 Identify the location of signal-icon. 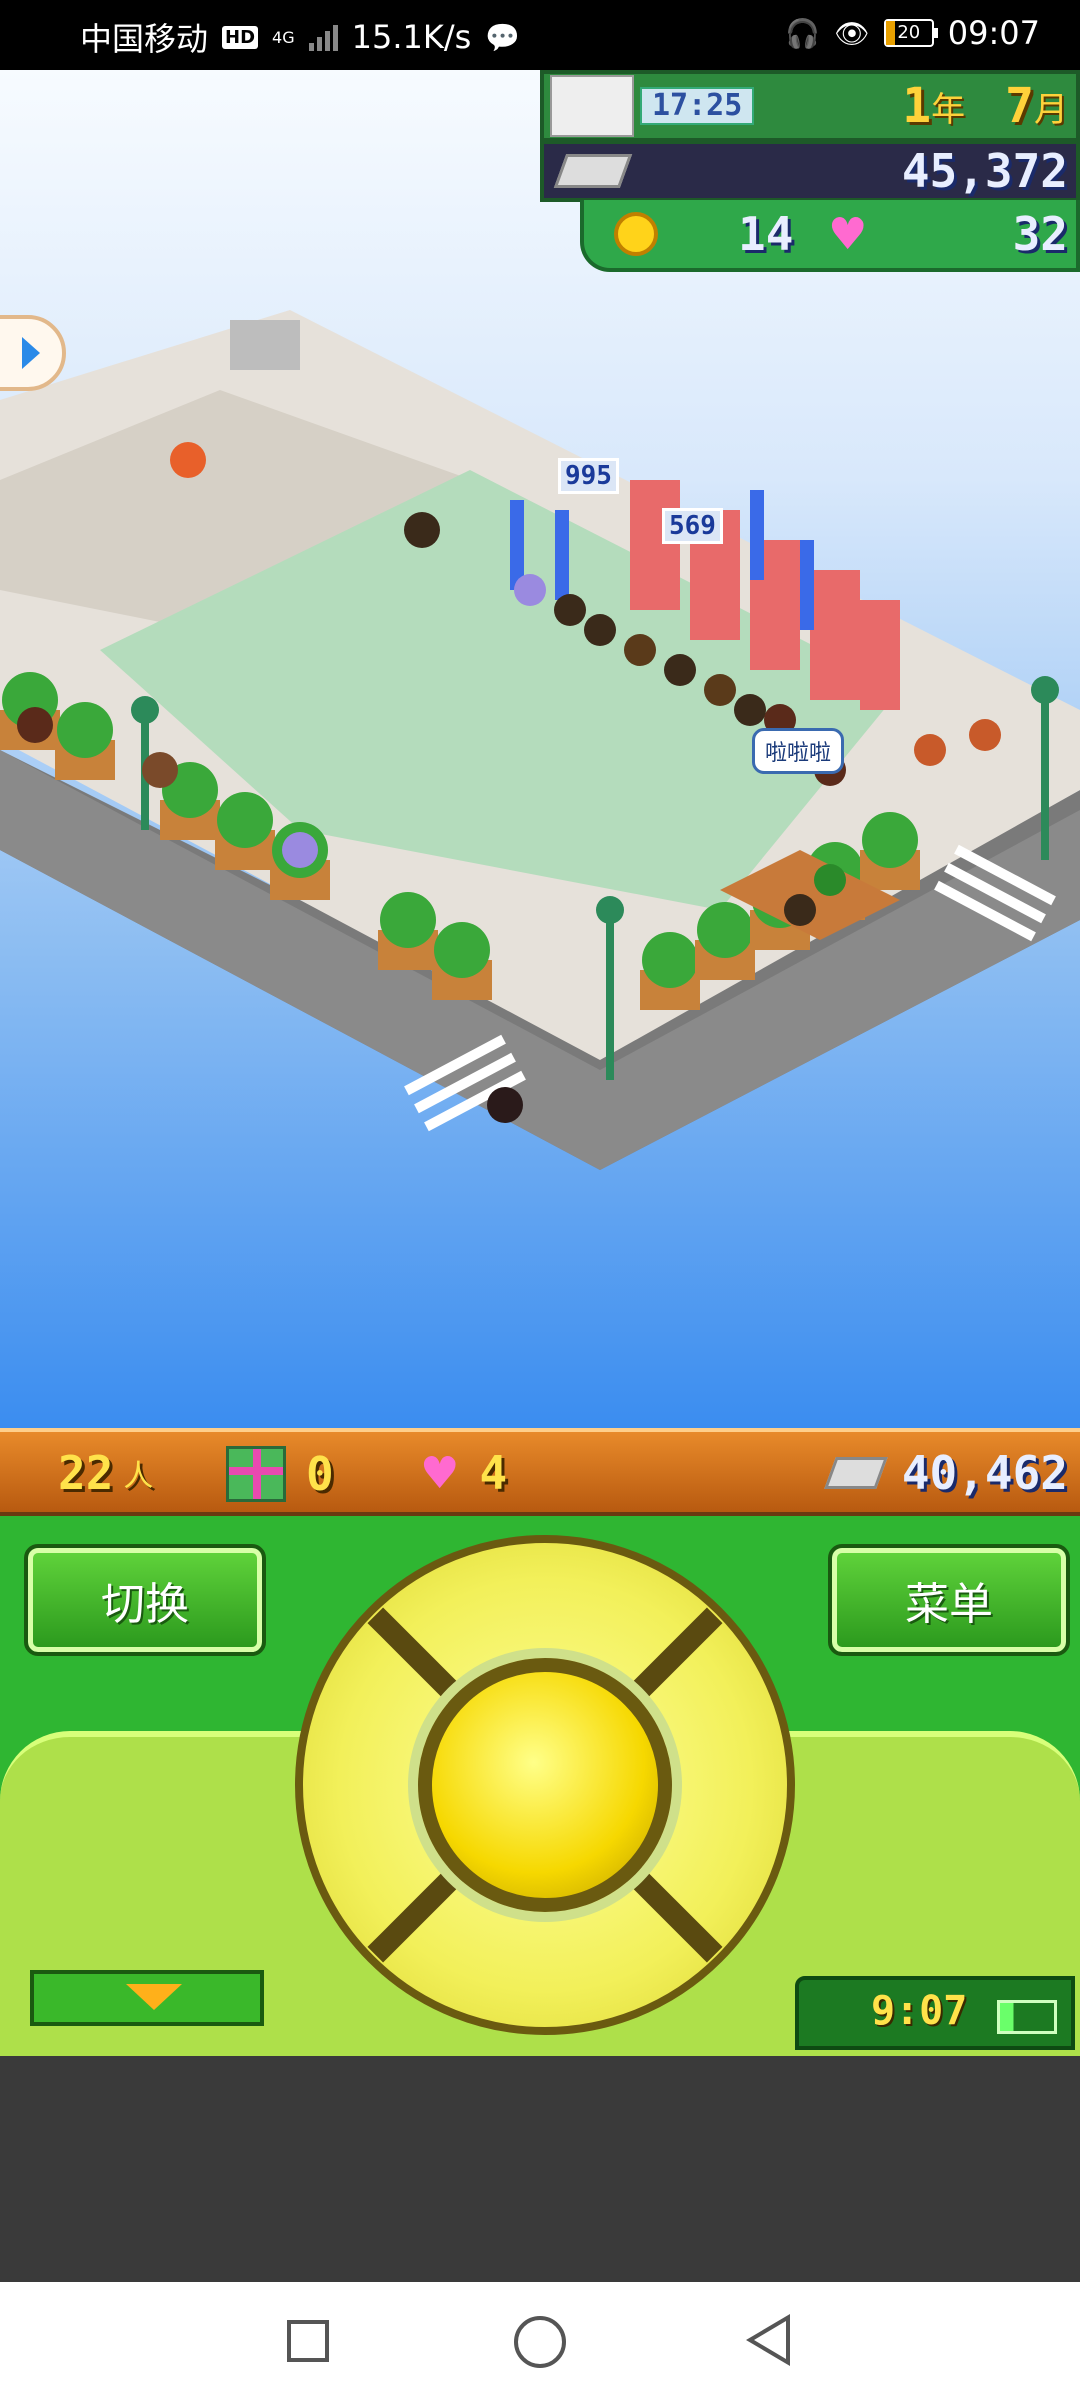
(323, 37).